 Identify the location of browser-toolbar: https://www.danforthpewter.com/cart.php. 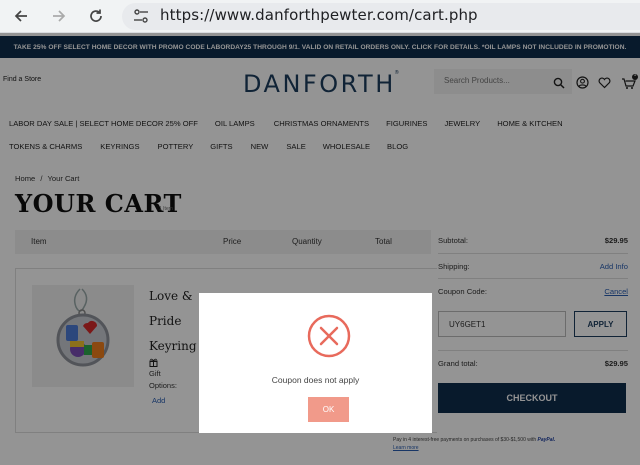
(320, 16).